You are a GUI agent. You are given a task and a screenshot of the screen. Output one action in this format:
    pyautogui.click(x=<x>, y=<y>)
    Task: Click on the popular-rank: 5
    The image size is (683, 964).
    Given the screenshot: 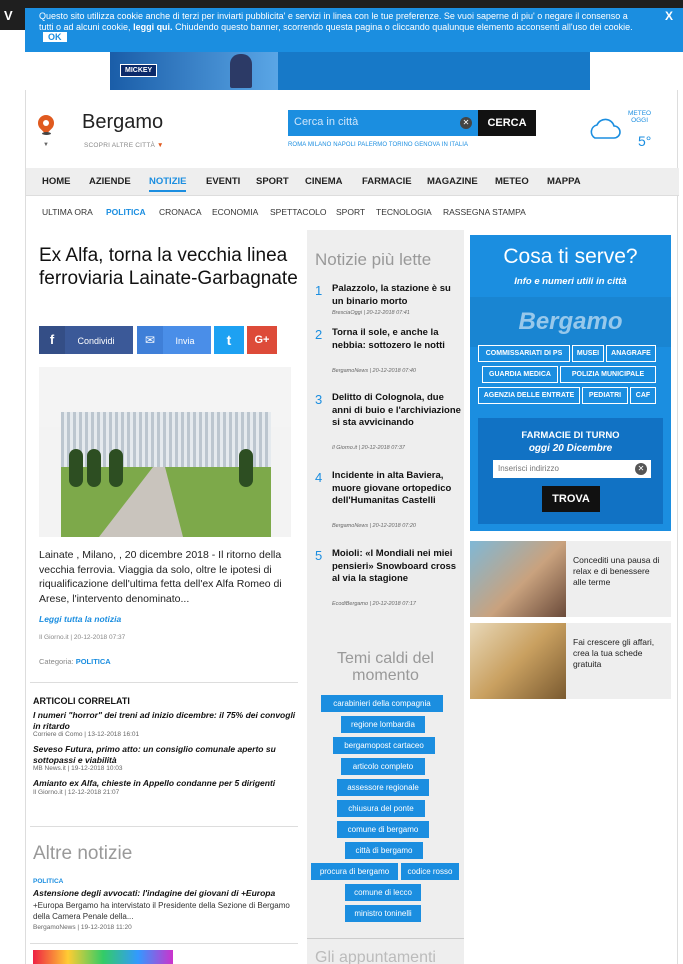 What is the action you would take?
    pyautogui.click(x=319, y=555)
    